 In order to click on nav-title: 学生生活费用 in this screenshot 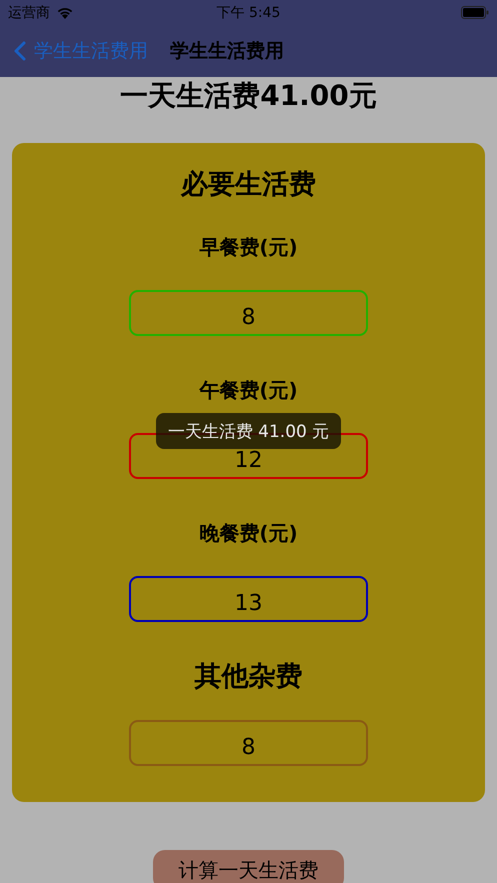, I will do `click(227, 51)`.